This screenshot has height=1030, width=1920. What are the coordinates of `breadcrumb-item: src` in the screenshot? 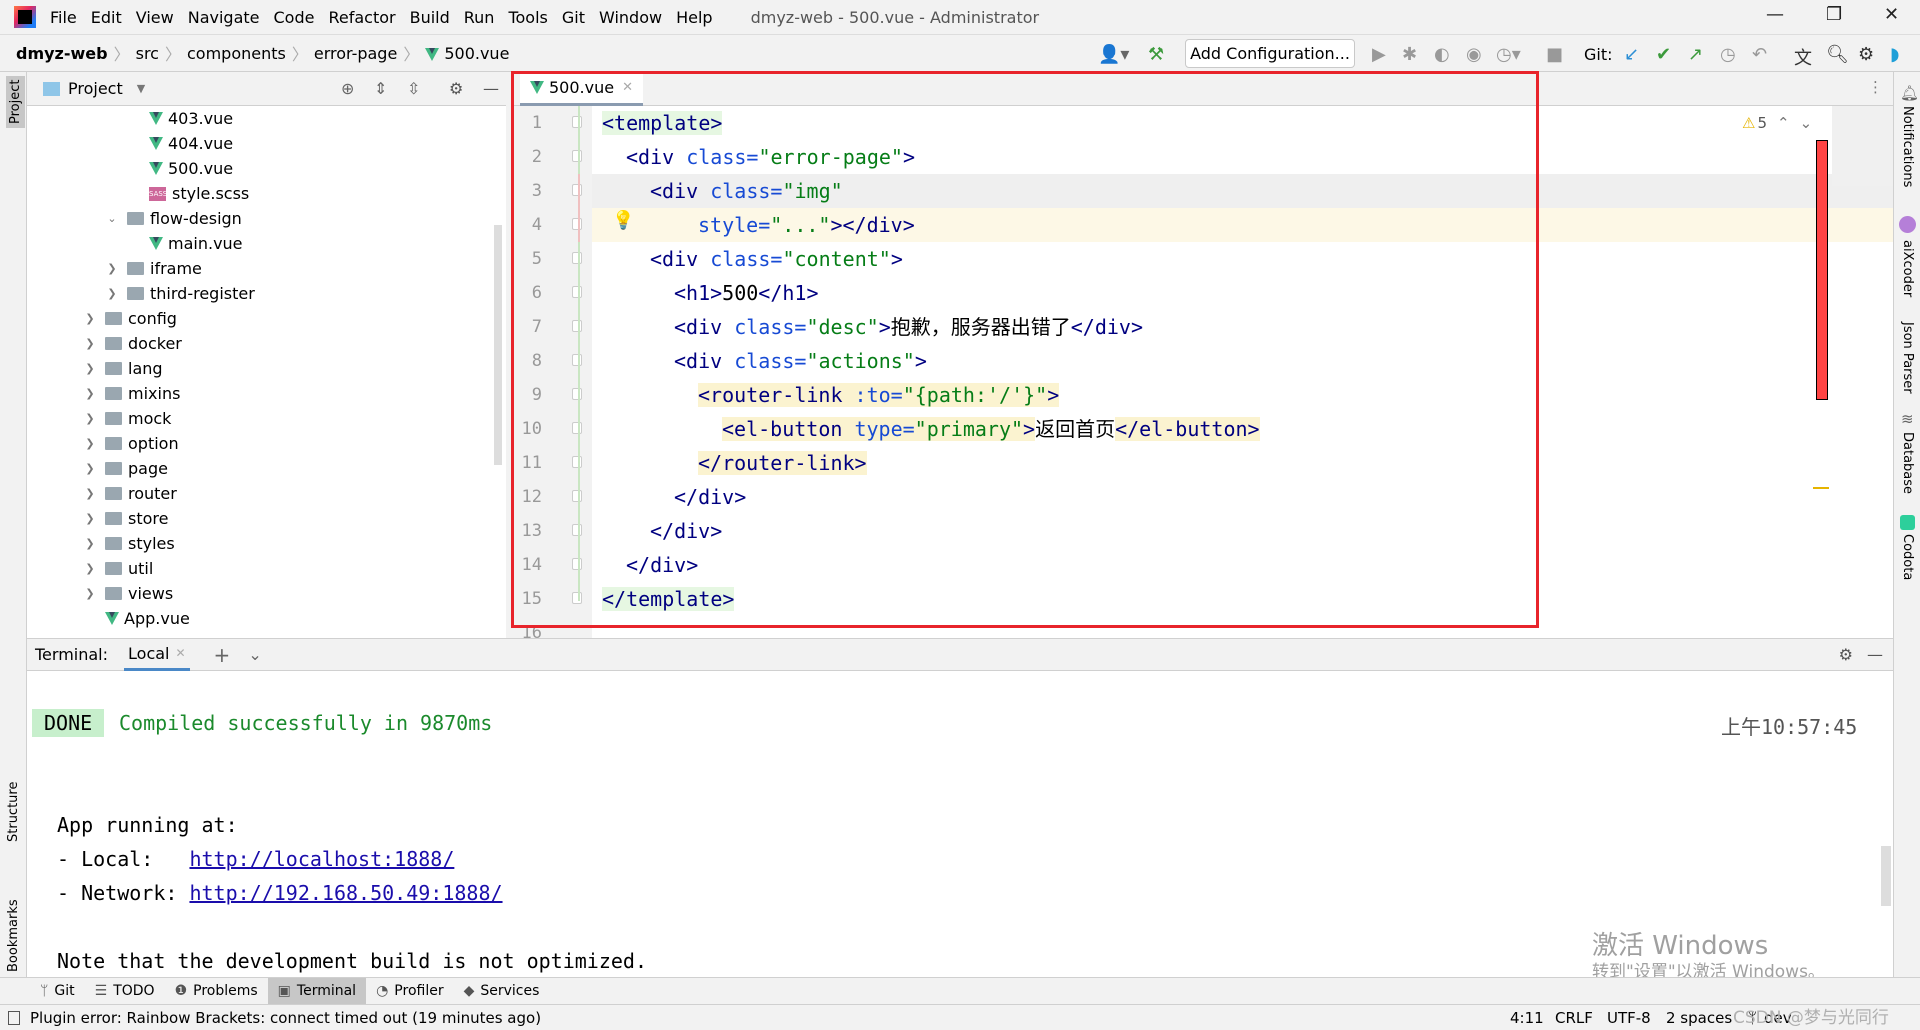 It's located at (147, 53).